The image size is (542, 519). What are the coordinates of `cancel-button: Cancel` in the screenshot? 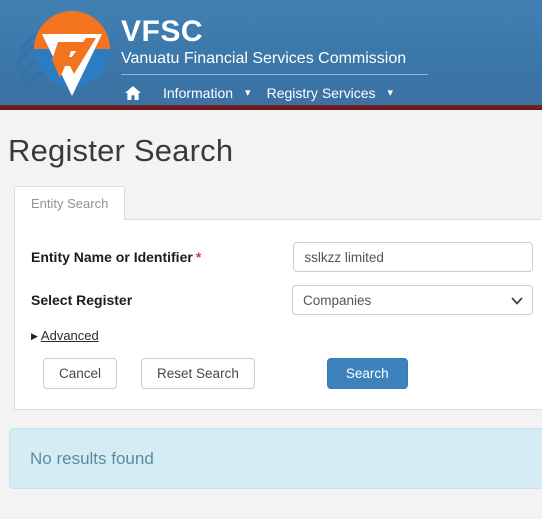 It's located at (80, 373).